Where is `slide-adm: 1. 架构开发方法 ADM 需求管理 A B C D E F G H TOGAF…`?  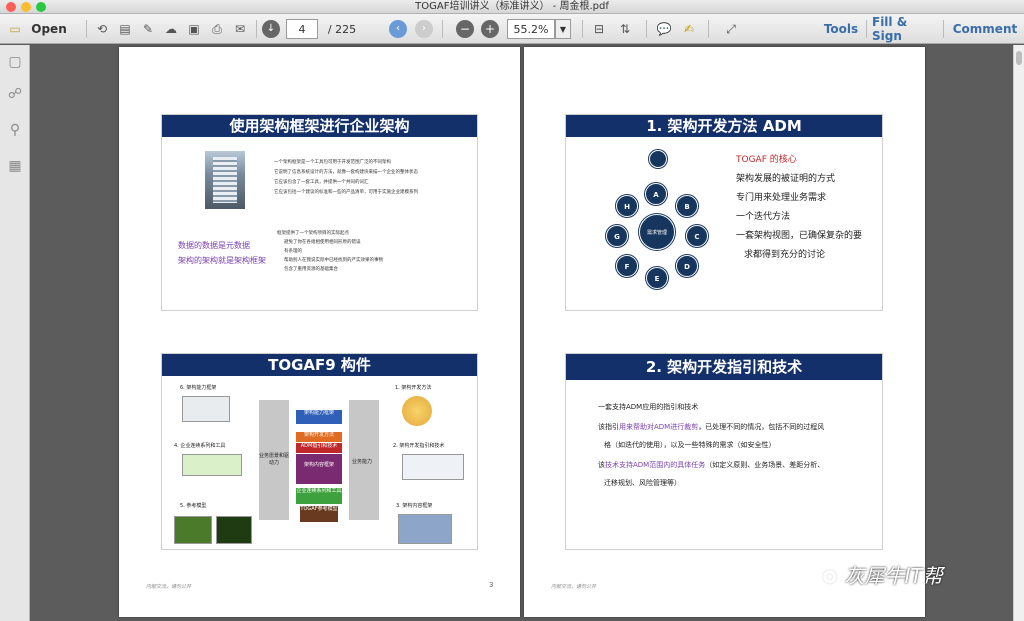 slide-adm: 1. 架构开发方法 ADM 需求管理 A B C D E F G H TOGAF… is located at coordinates (724, 212).